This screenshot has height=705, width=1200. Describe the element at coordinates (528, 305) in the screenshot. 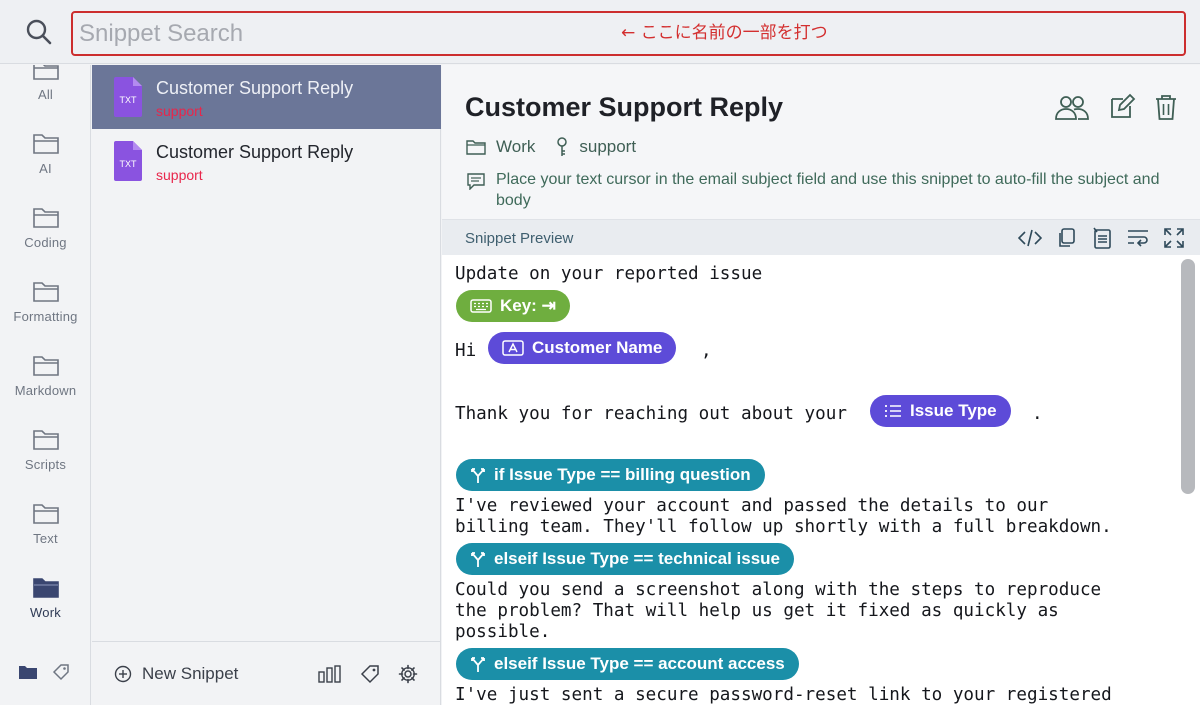

I see `key-pill-label: Key: ⇥` at that location.